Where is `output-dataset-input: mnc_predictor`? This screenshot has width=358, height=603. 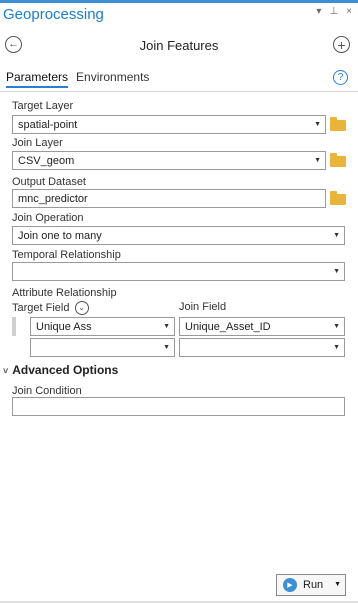 output-dataset-input: mnc_predictor is located at coordinates (169, 198).